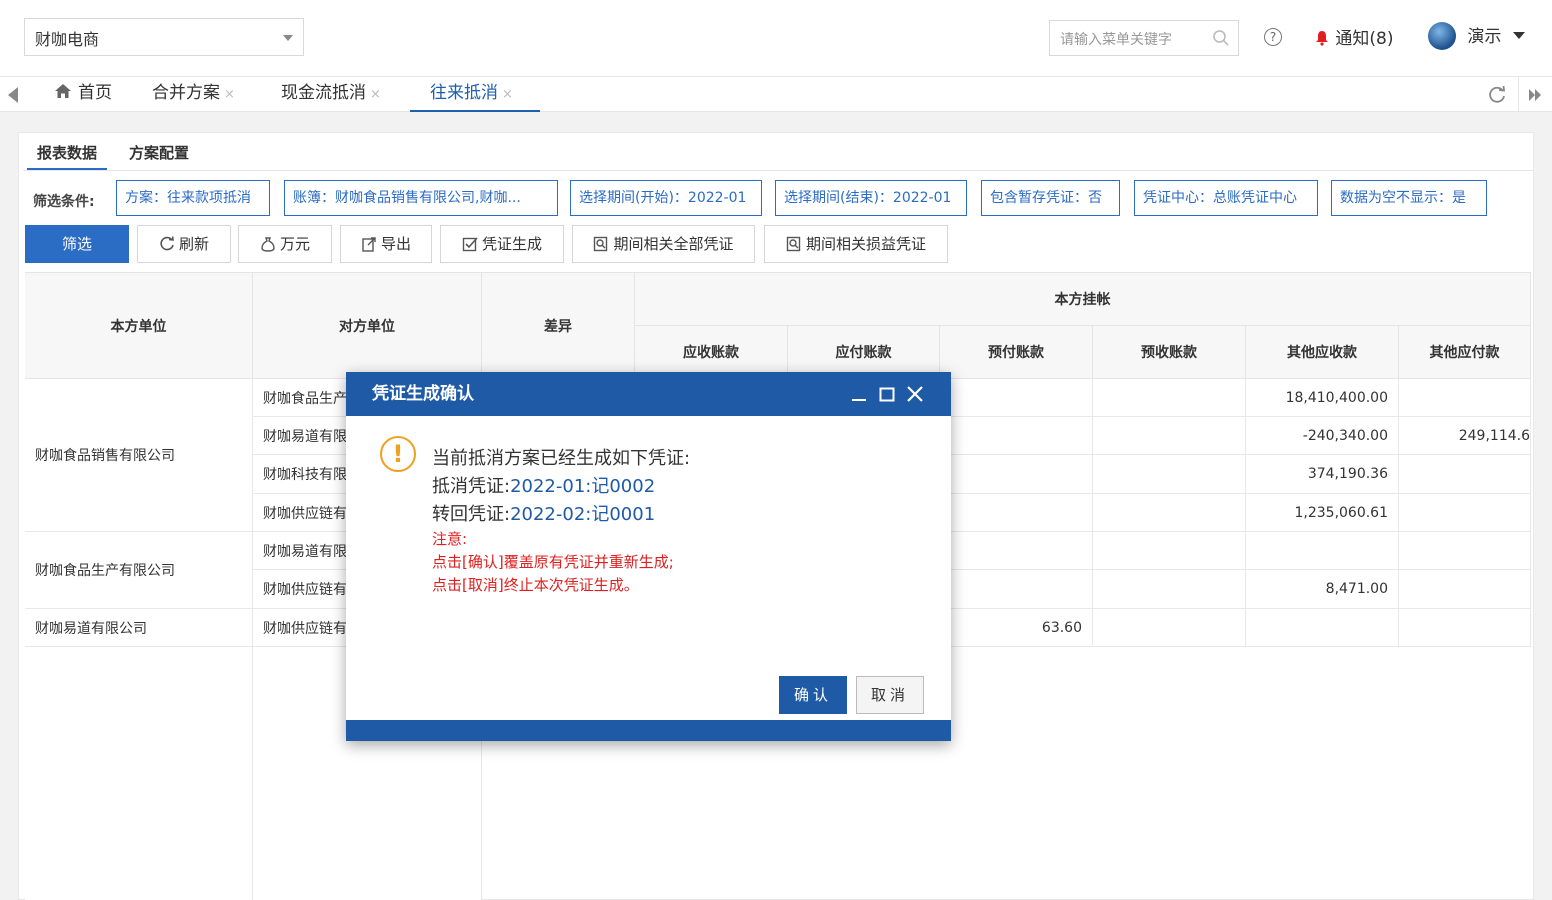 The width and height of the screenshot is (1552, 900). I want to click on company-select: 财咖电商, so click(164, 37).